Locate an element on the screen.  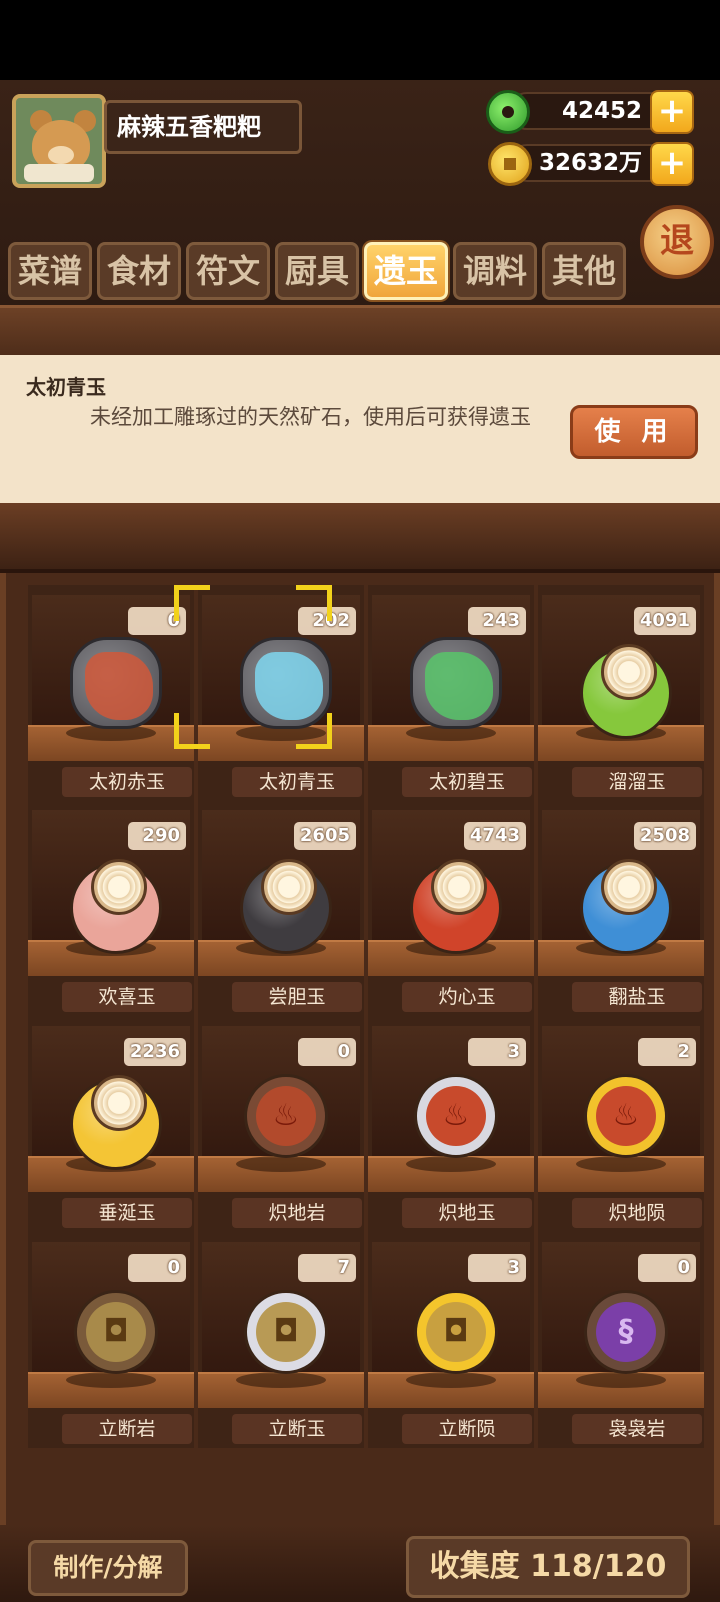
item-name-label: 垂涎玉 is located at coordinates (127, 1213).